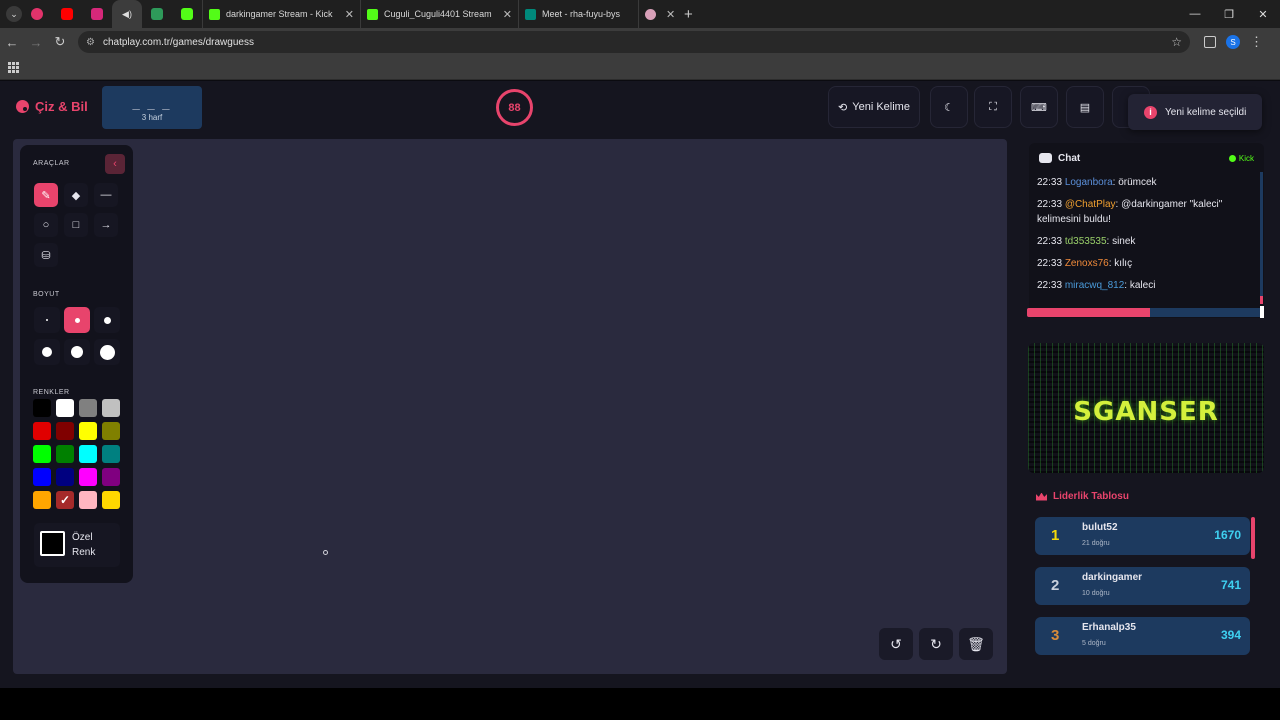 This screenshot has width=1280, height=720. Describe the element at coordinates (1233, 42) in the screenshot. I see `profile-avatar: S` at that location.